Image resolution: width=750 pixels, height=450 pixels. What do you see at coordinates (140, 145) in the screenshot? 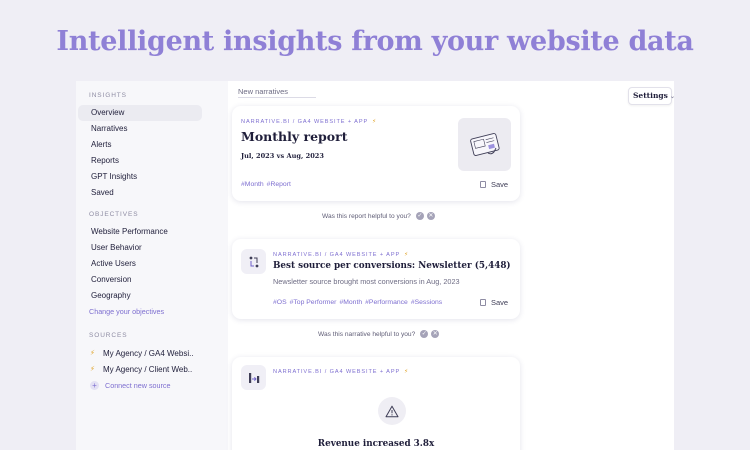
I see `sidebar-item-alerts: Alerts` at bounding box center [140, 145].